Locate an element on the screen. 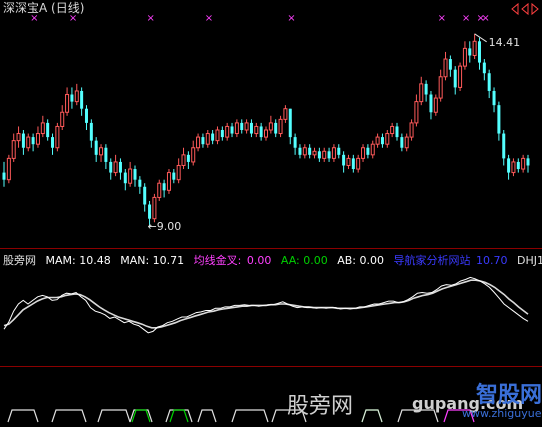  logo-text: 智股网 is located at coordinates (509, 395).